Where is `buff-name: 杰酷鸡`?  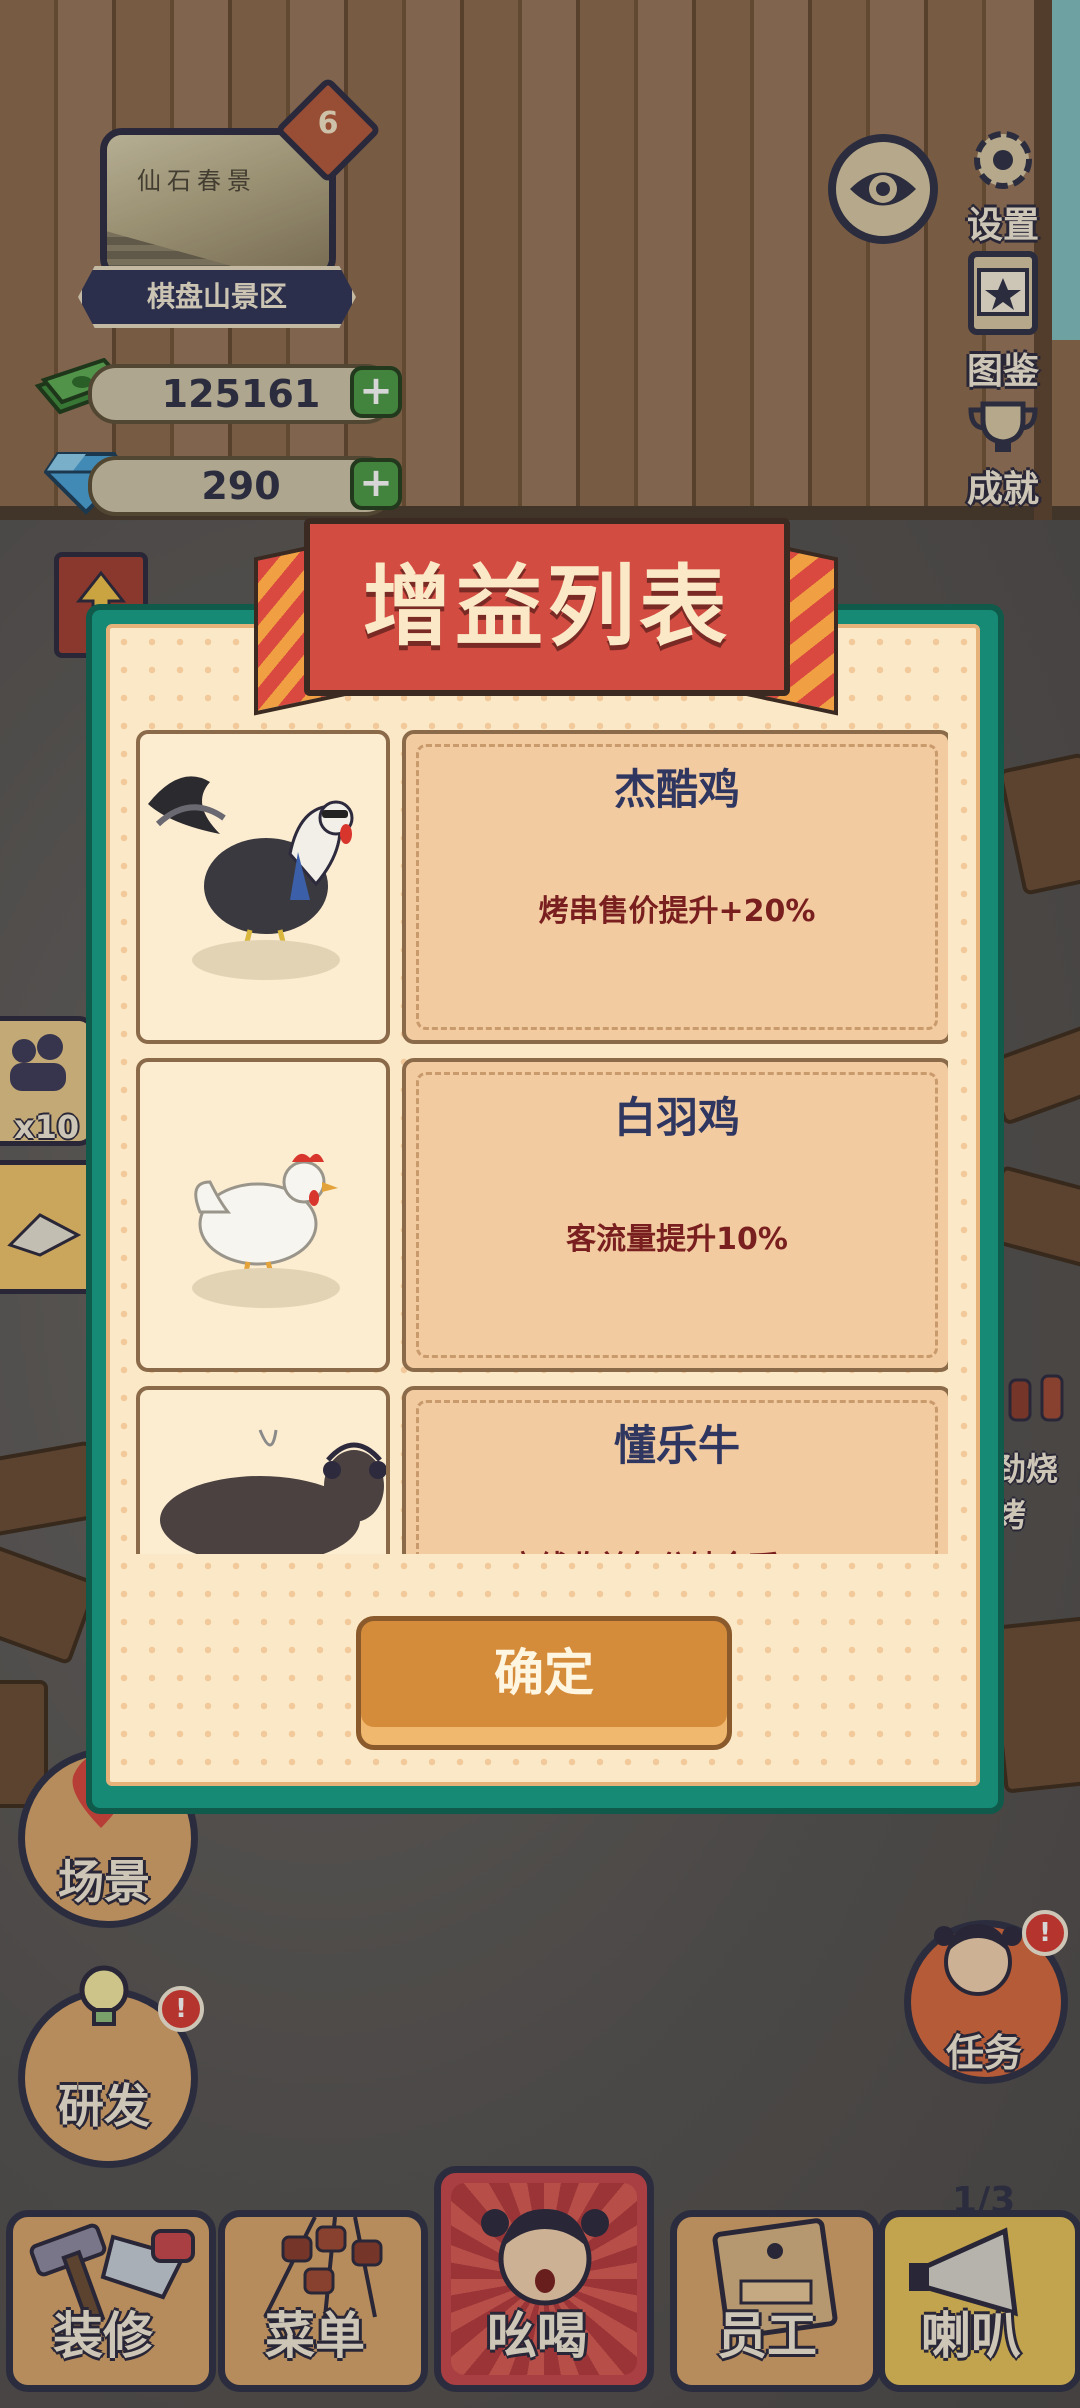 buff-name: 杰酷鸡 is located at coordinates (676, 789).